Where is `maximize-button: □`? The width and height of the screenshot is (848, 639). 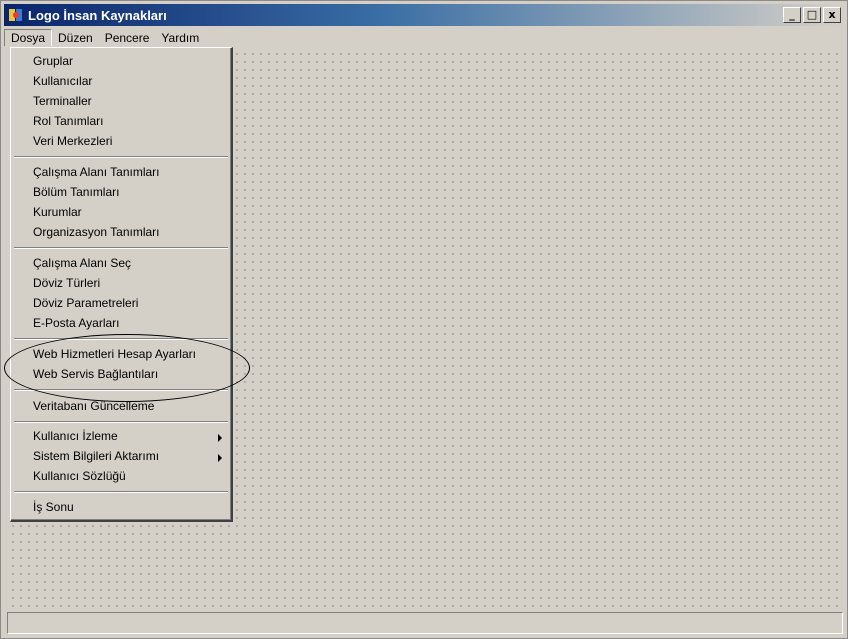
maximize-button: □ is located at coordinates (812, 15).